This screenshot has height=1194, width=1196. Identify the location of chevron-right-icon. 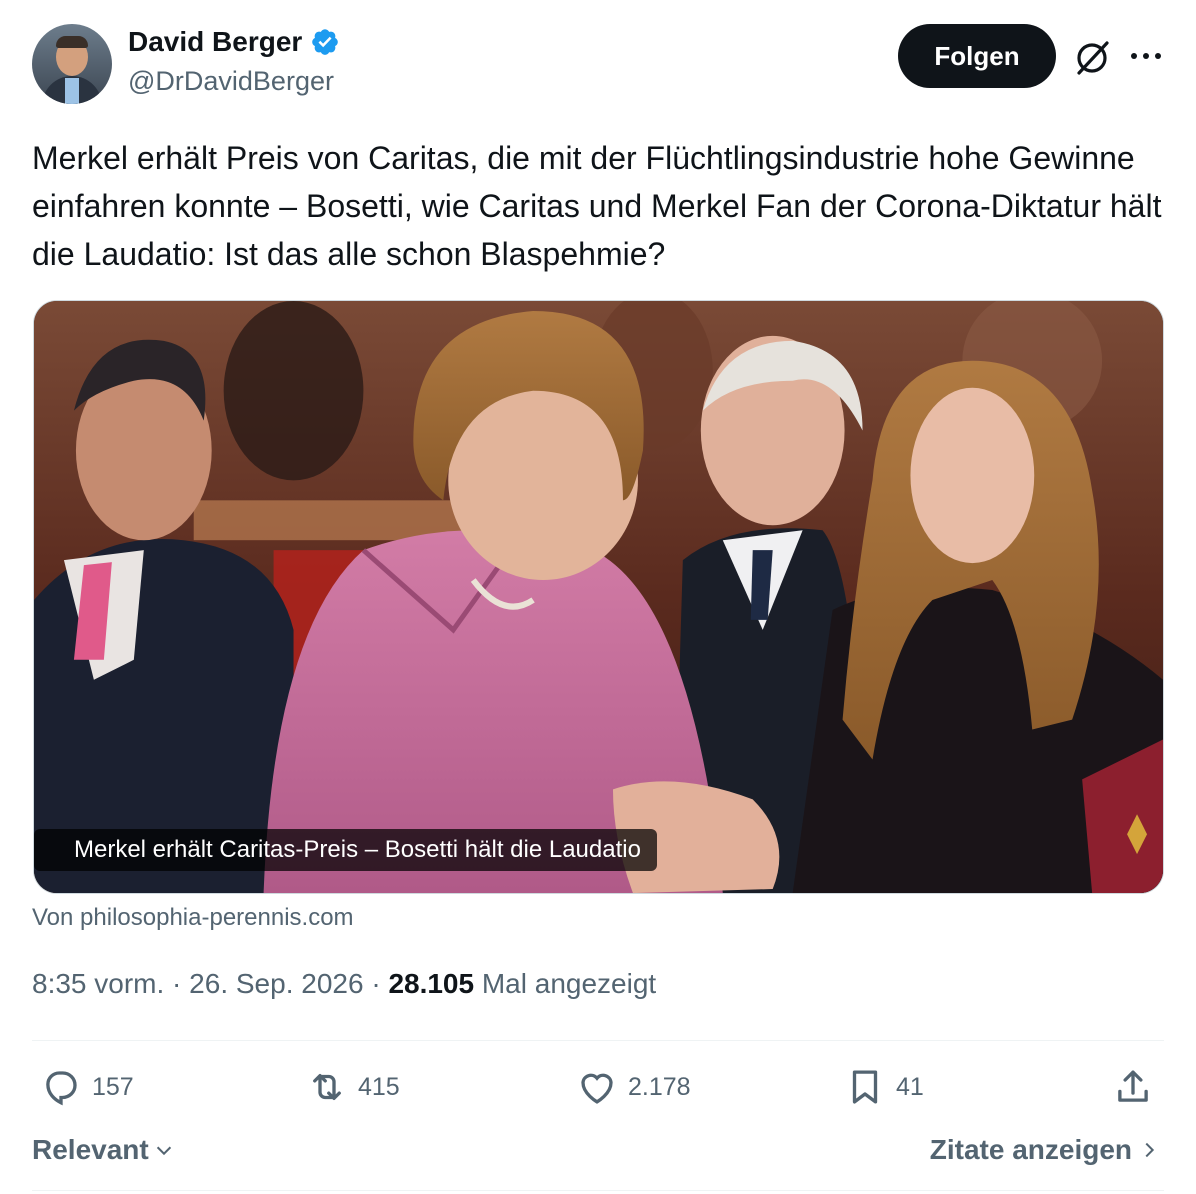
(1150, 1150).